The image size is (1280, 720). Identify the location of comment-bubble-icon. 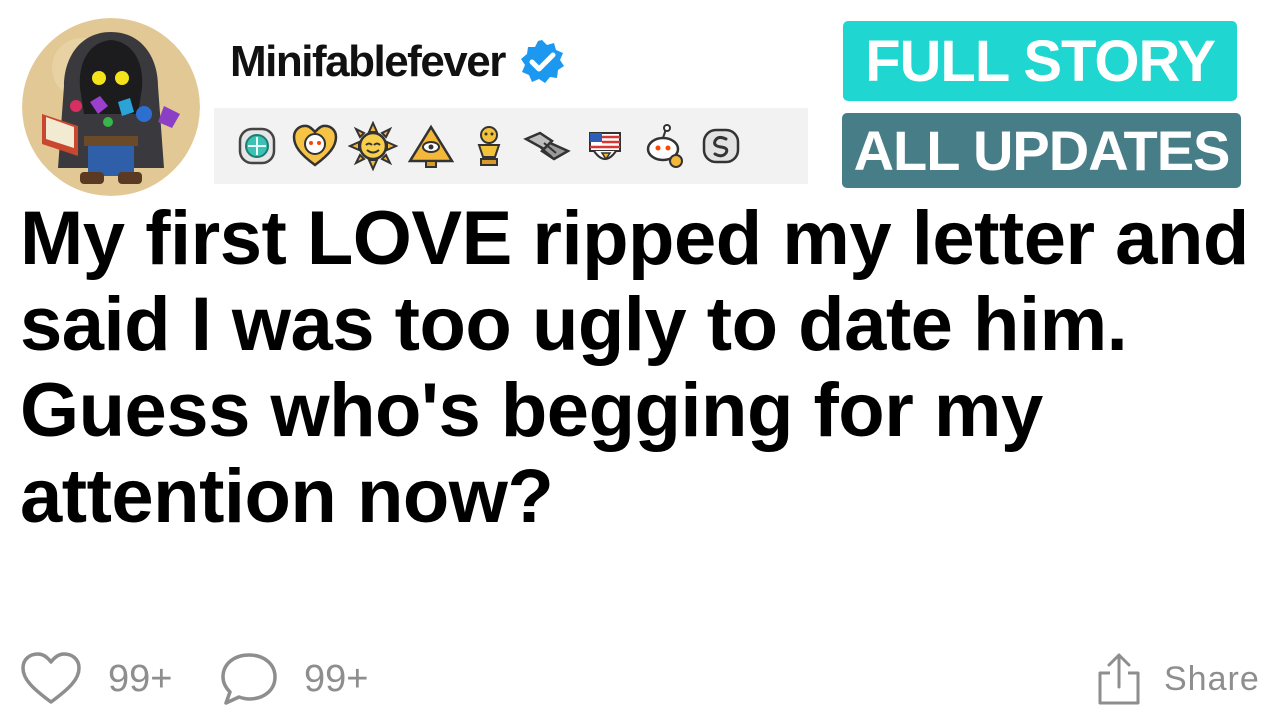
(249, 679).